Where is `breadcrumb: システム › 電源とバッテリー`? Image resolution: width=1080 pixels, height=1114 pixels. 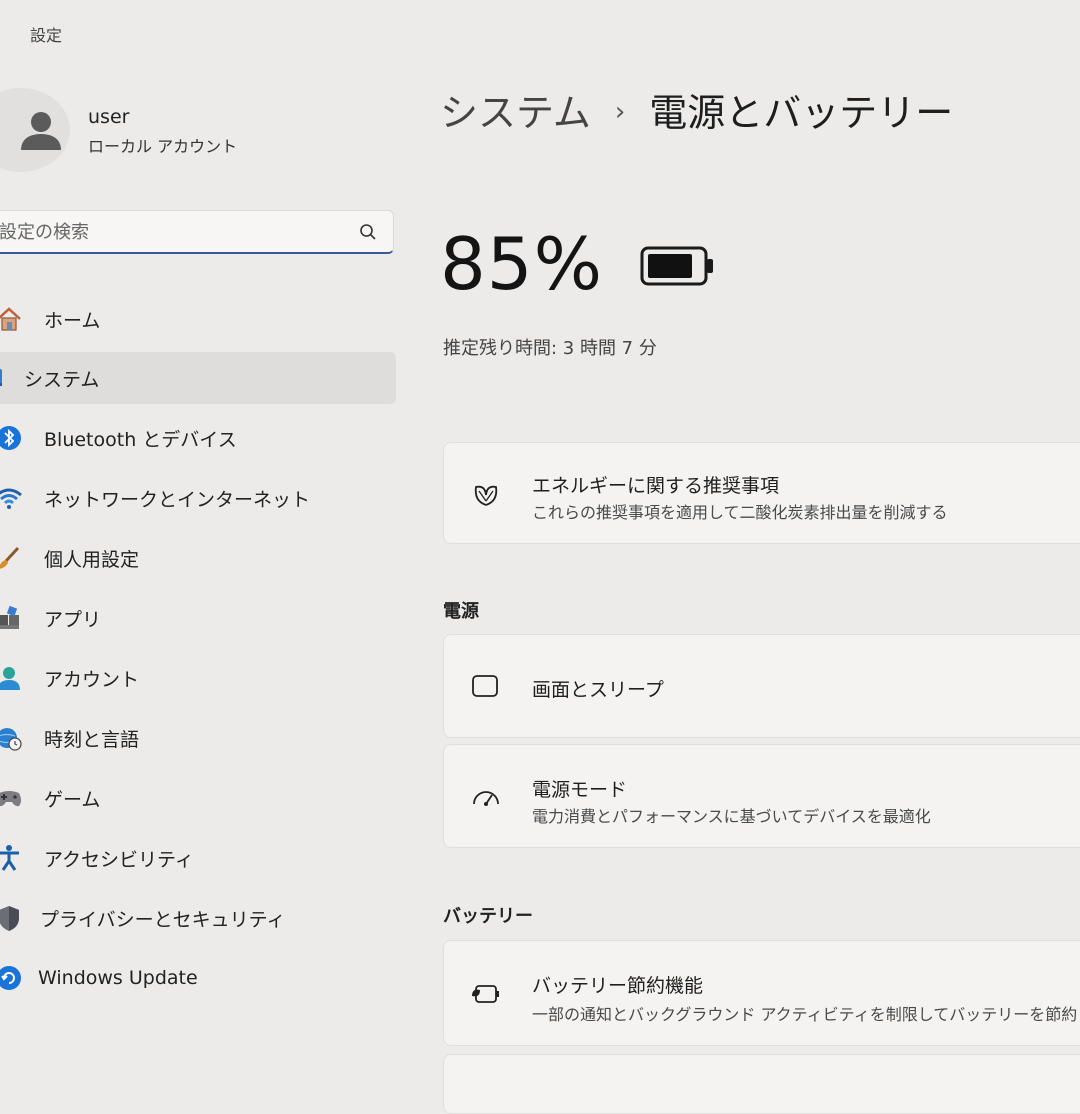
breadcrumb: システム › 電源とバッテリー is located at coordinates (696, 109).